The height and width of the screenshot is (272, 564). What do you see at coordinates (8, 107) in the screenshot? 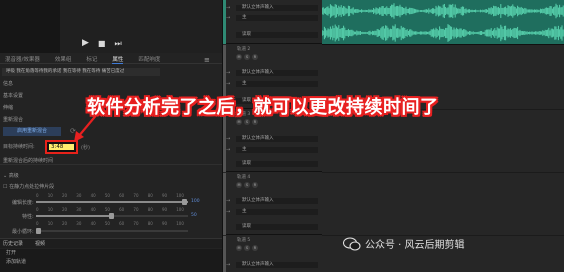
I see `section-stretch: 伸缩` at bounding box center [8, 107].